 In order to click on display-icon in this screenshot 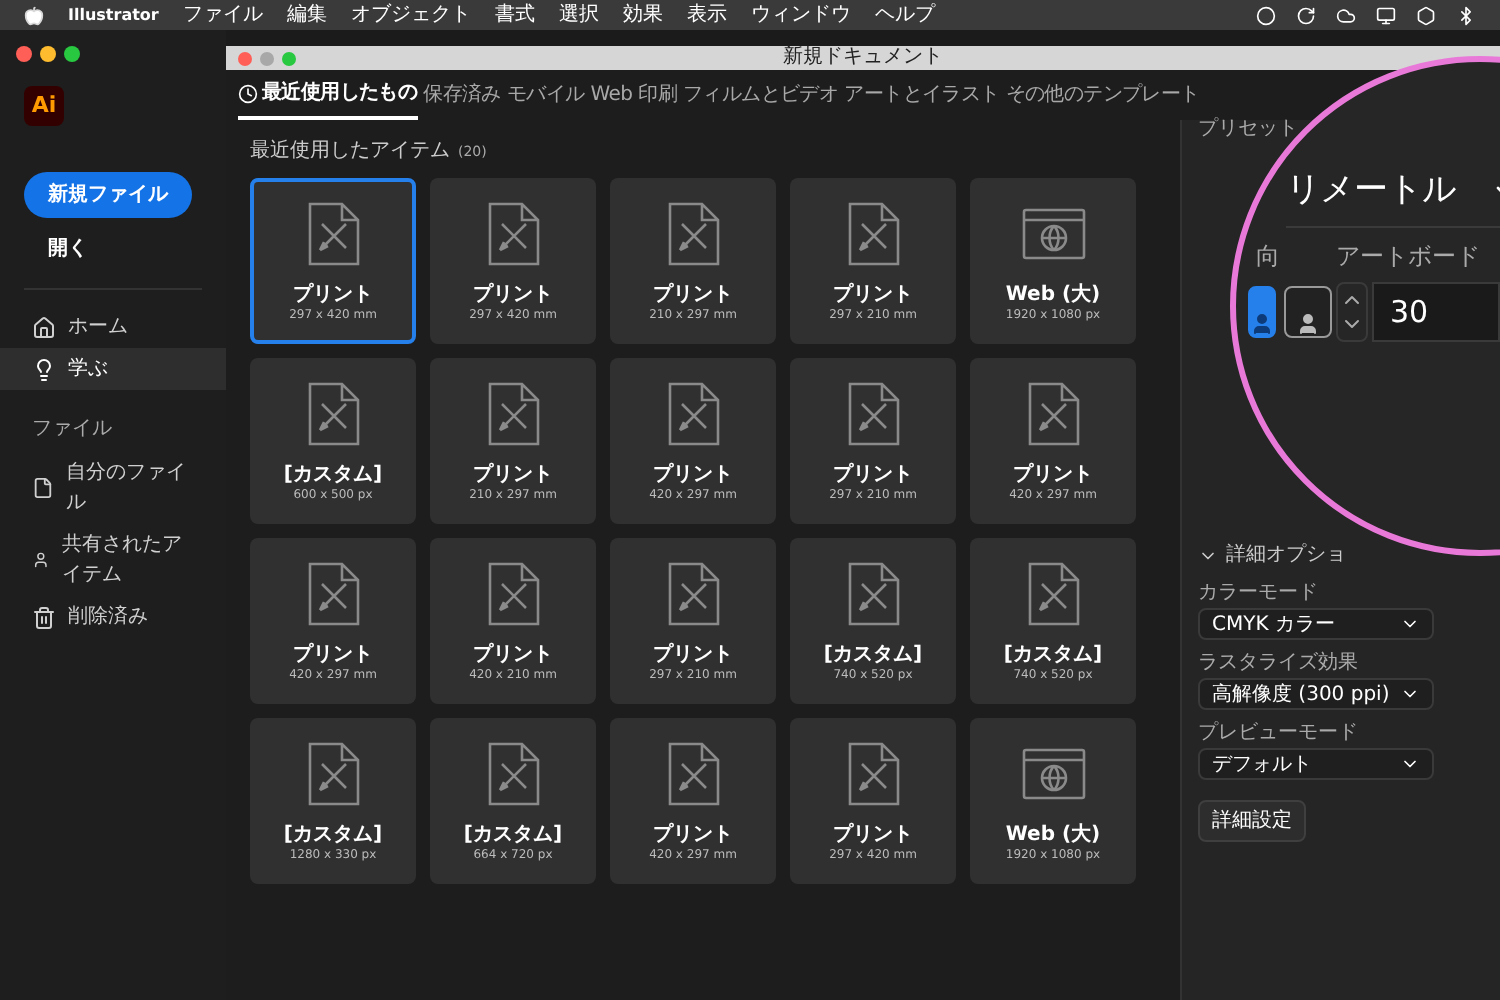, I will do `click(1386, 15)`.